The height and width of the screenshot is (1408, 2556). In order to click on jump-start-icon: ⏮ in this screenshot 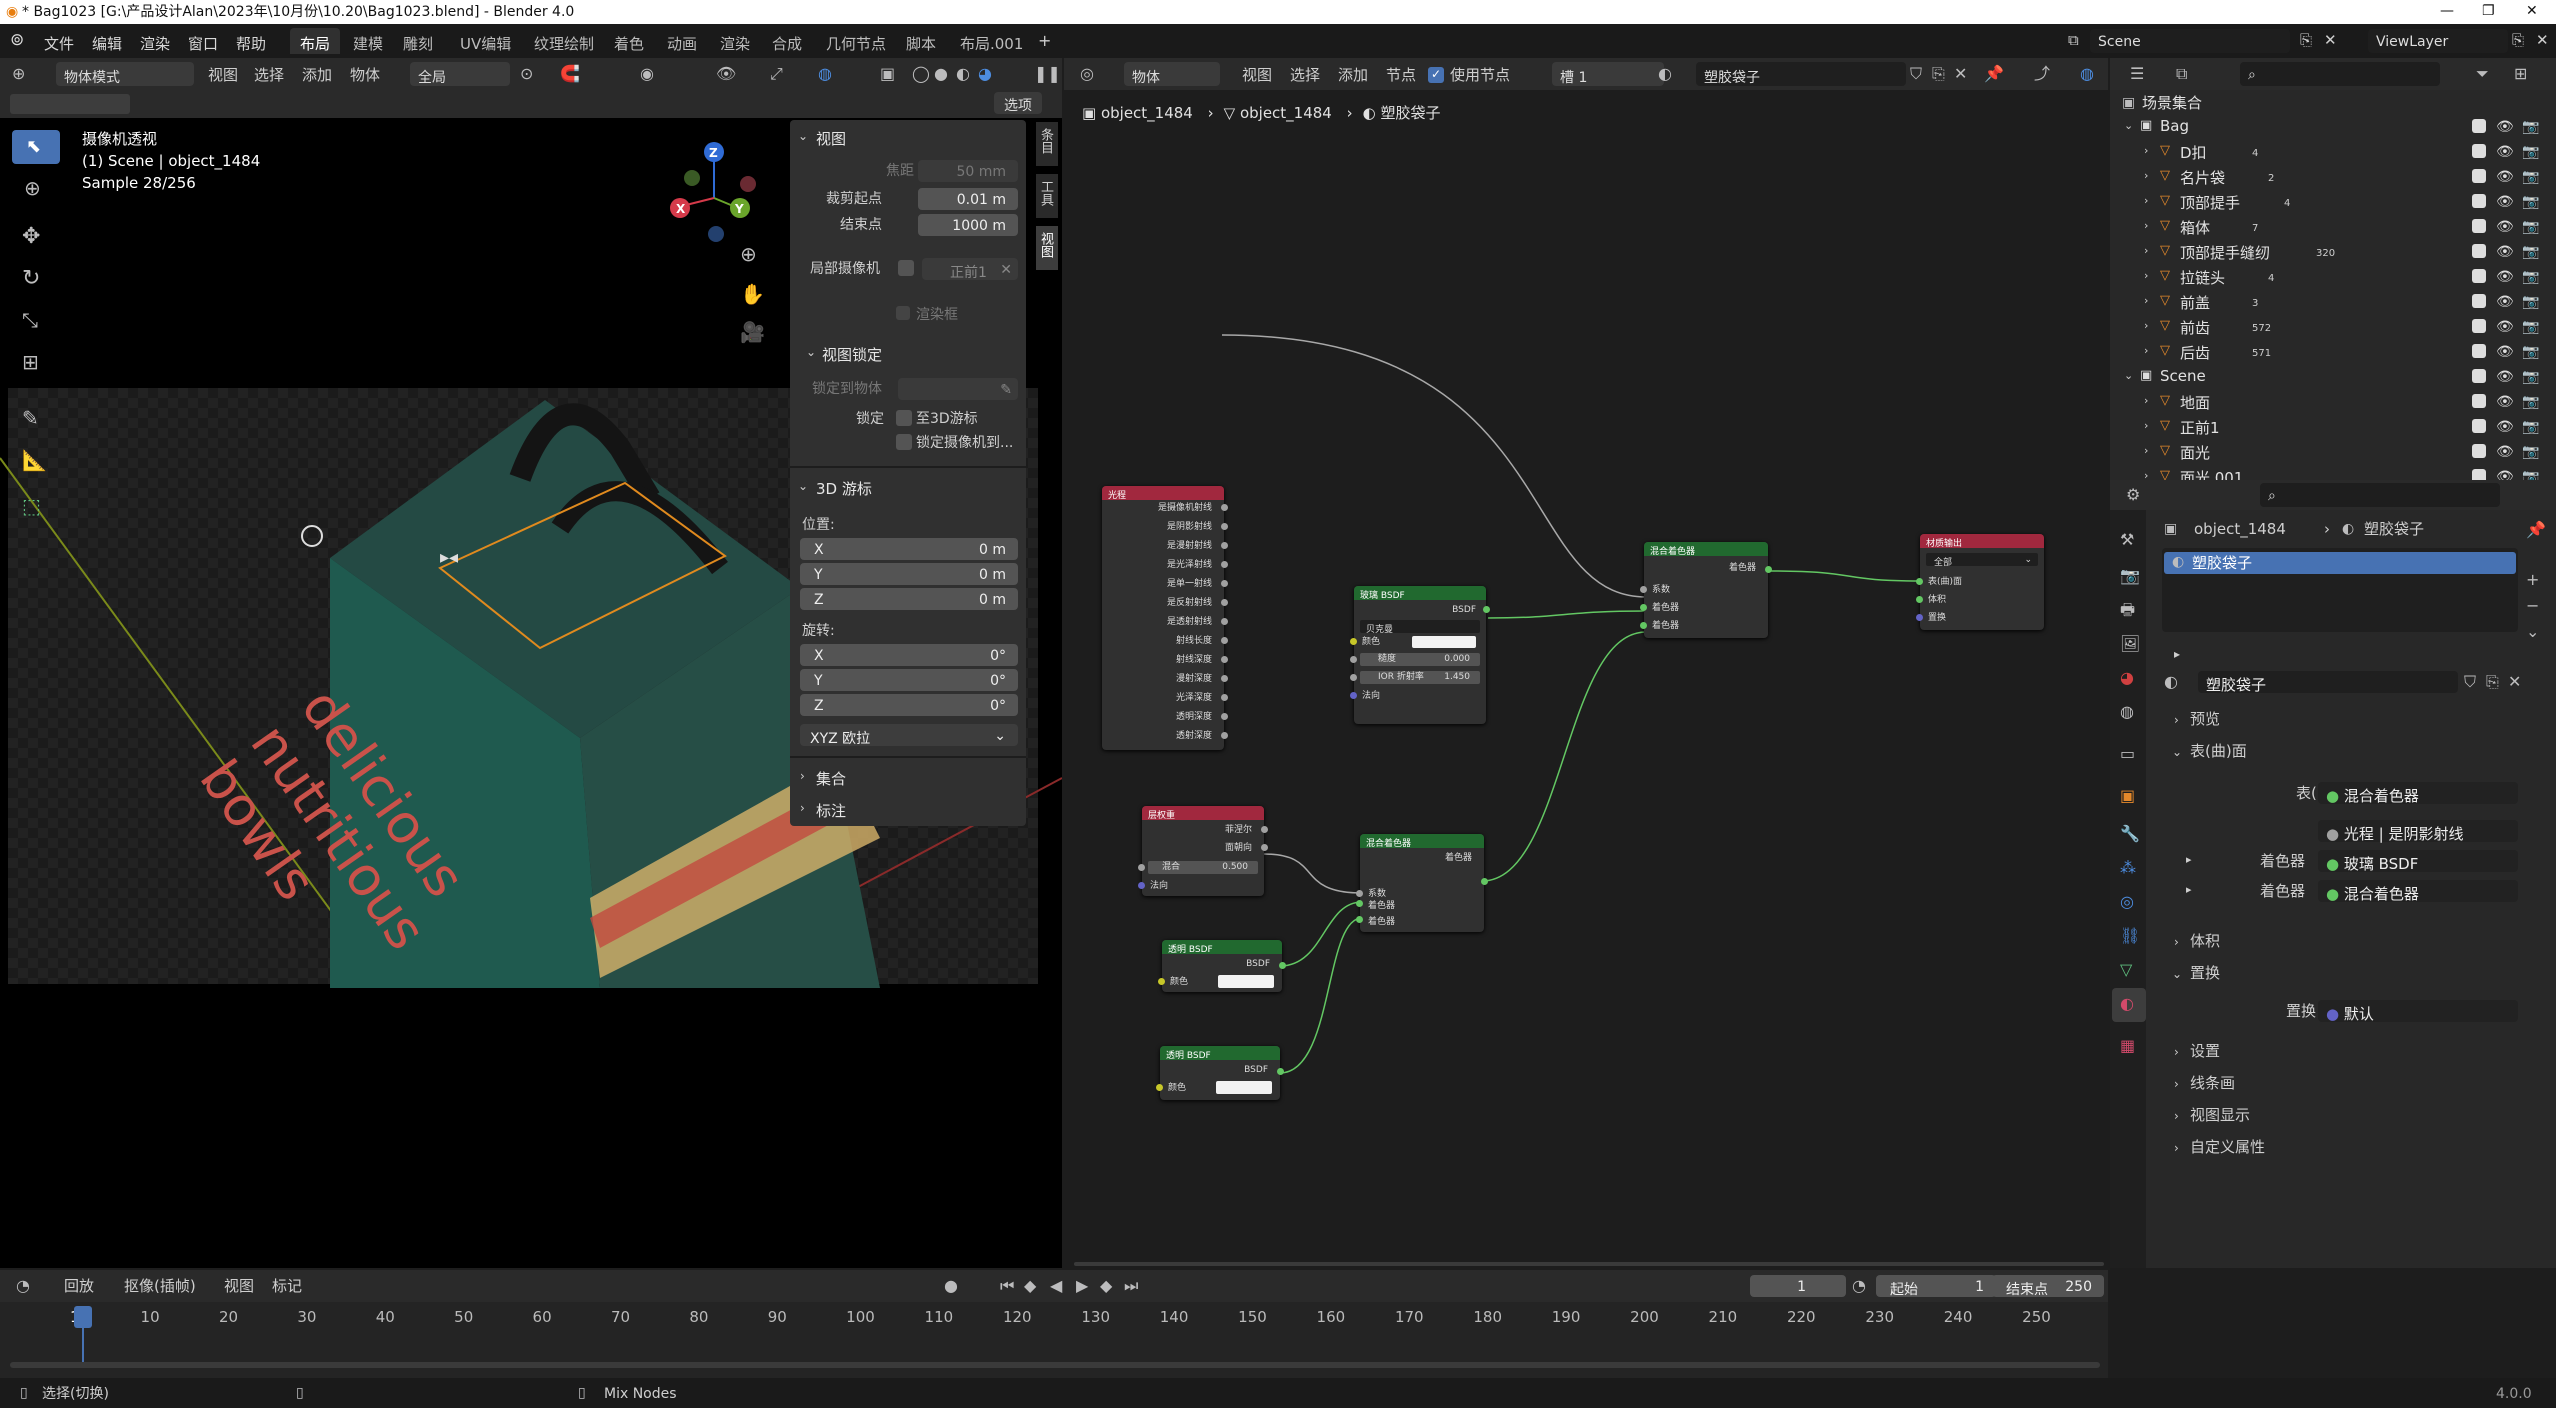, I will do `click(1007, 1286)`.